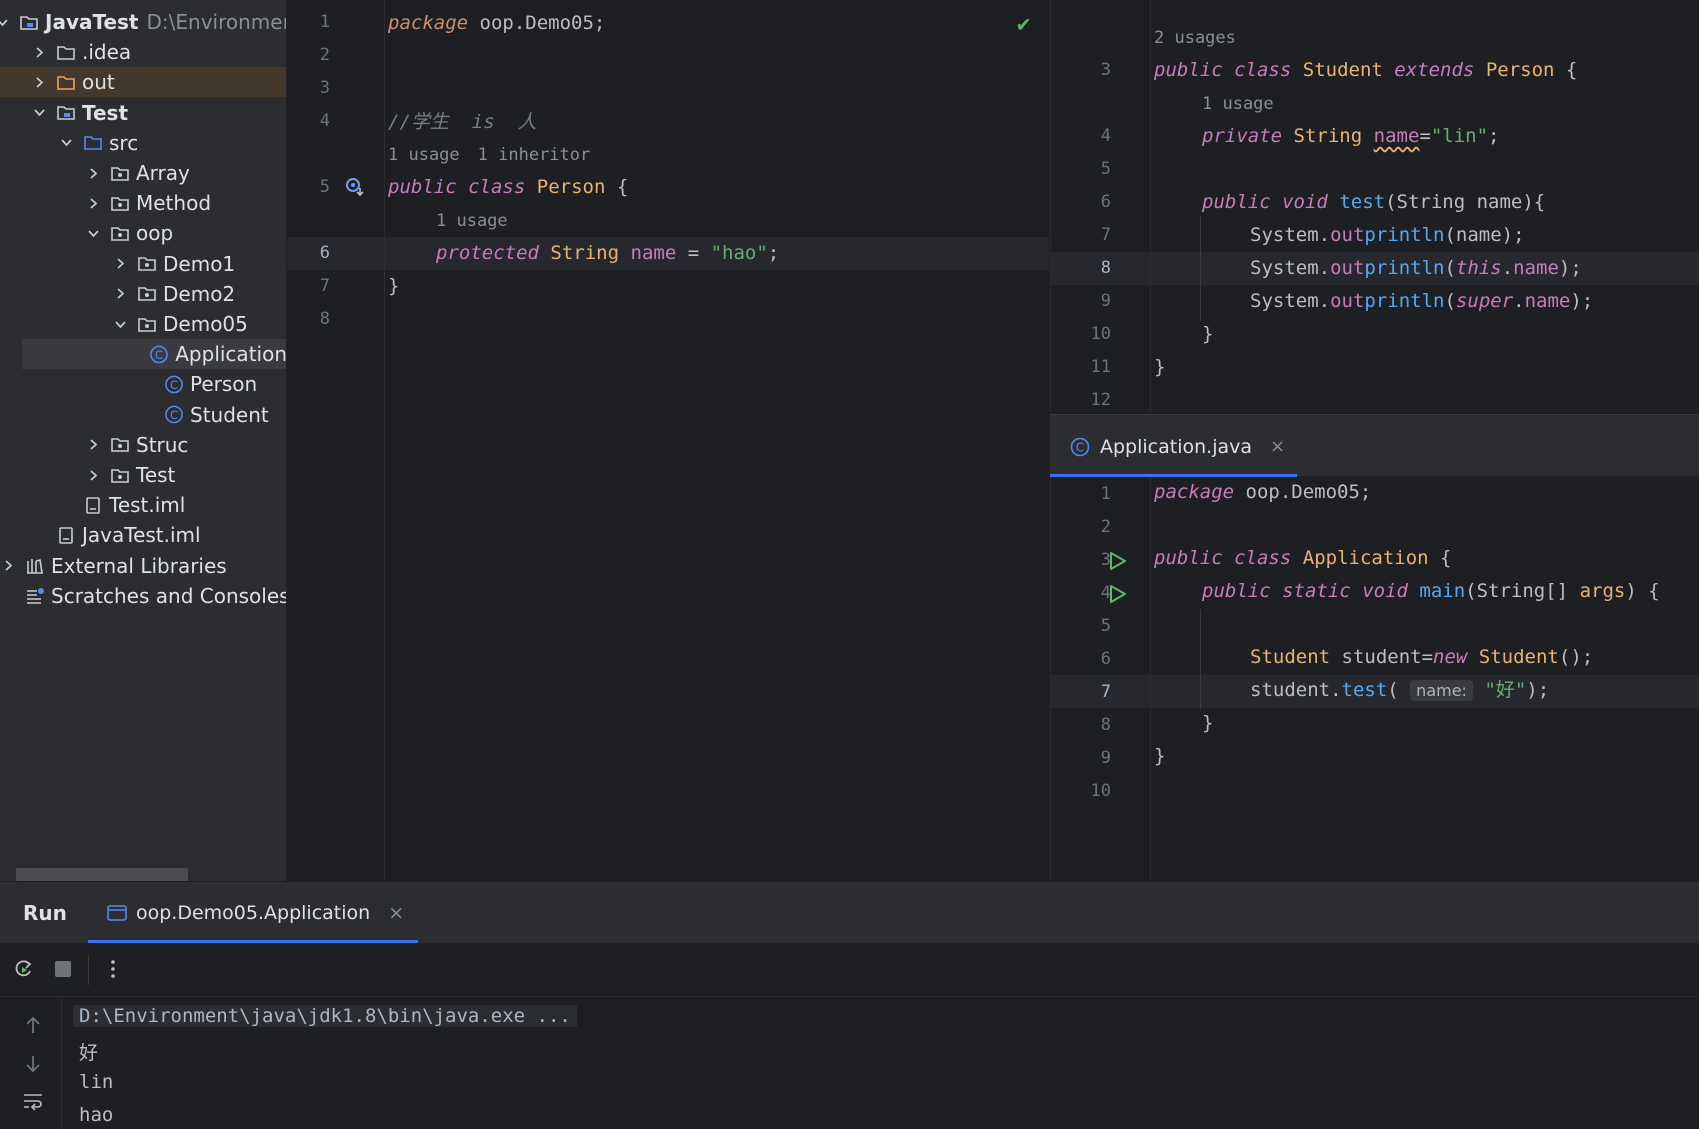  I want to click on tree-item-struc: Struc, so click(143, 445).